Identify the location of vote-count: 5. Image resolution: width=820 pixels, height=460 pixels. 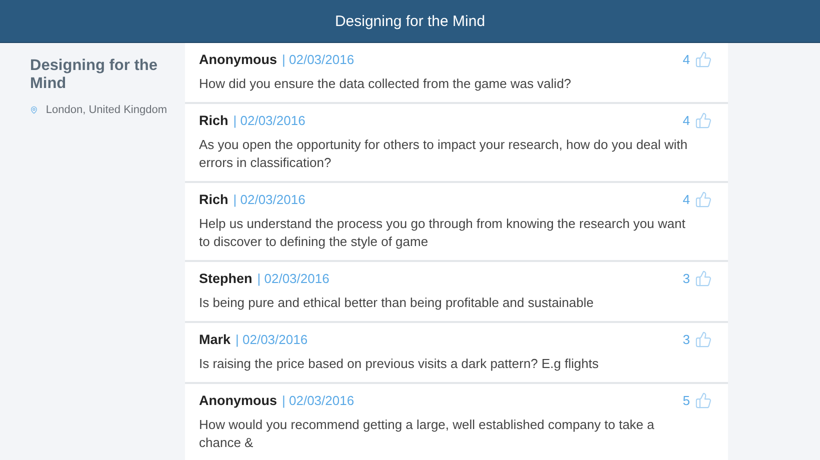
(686, 400).